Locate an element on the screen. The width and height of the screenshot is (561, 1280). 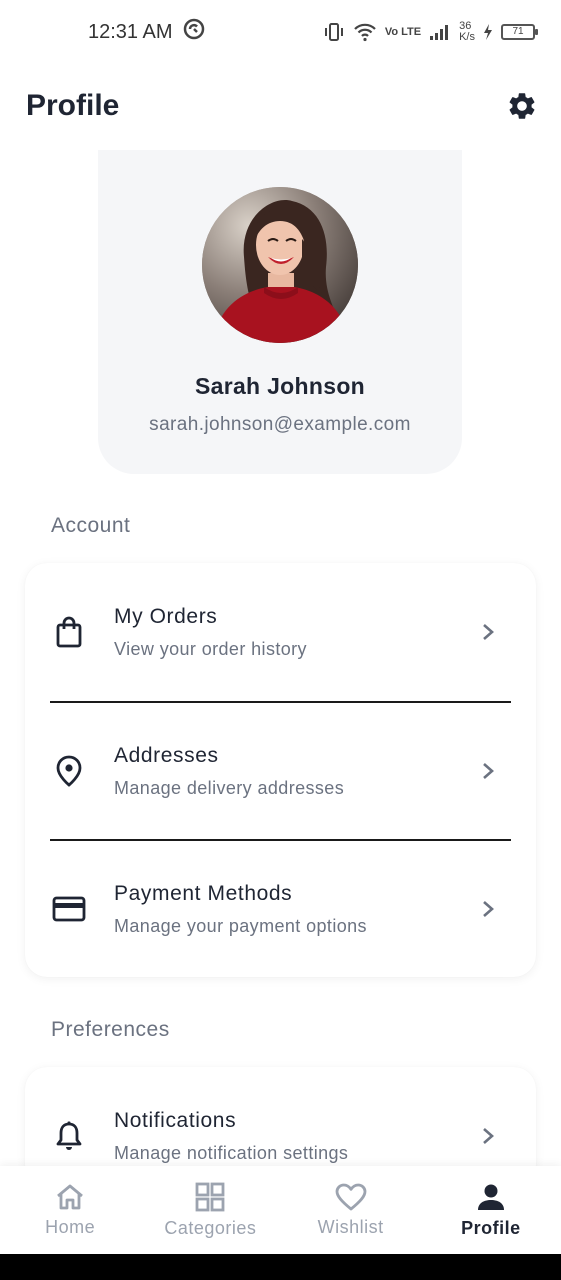
nav-item-wishlist: Wishlist is located at coordinates (351, 1210).